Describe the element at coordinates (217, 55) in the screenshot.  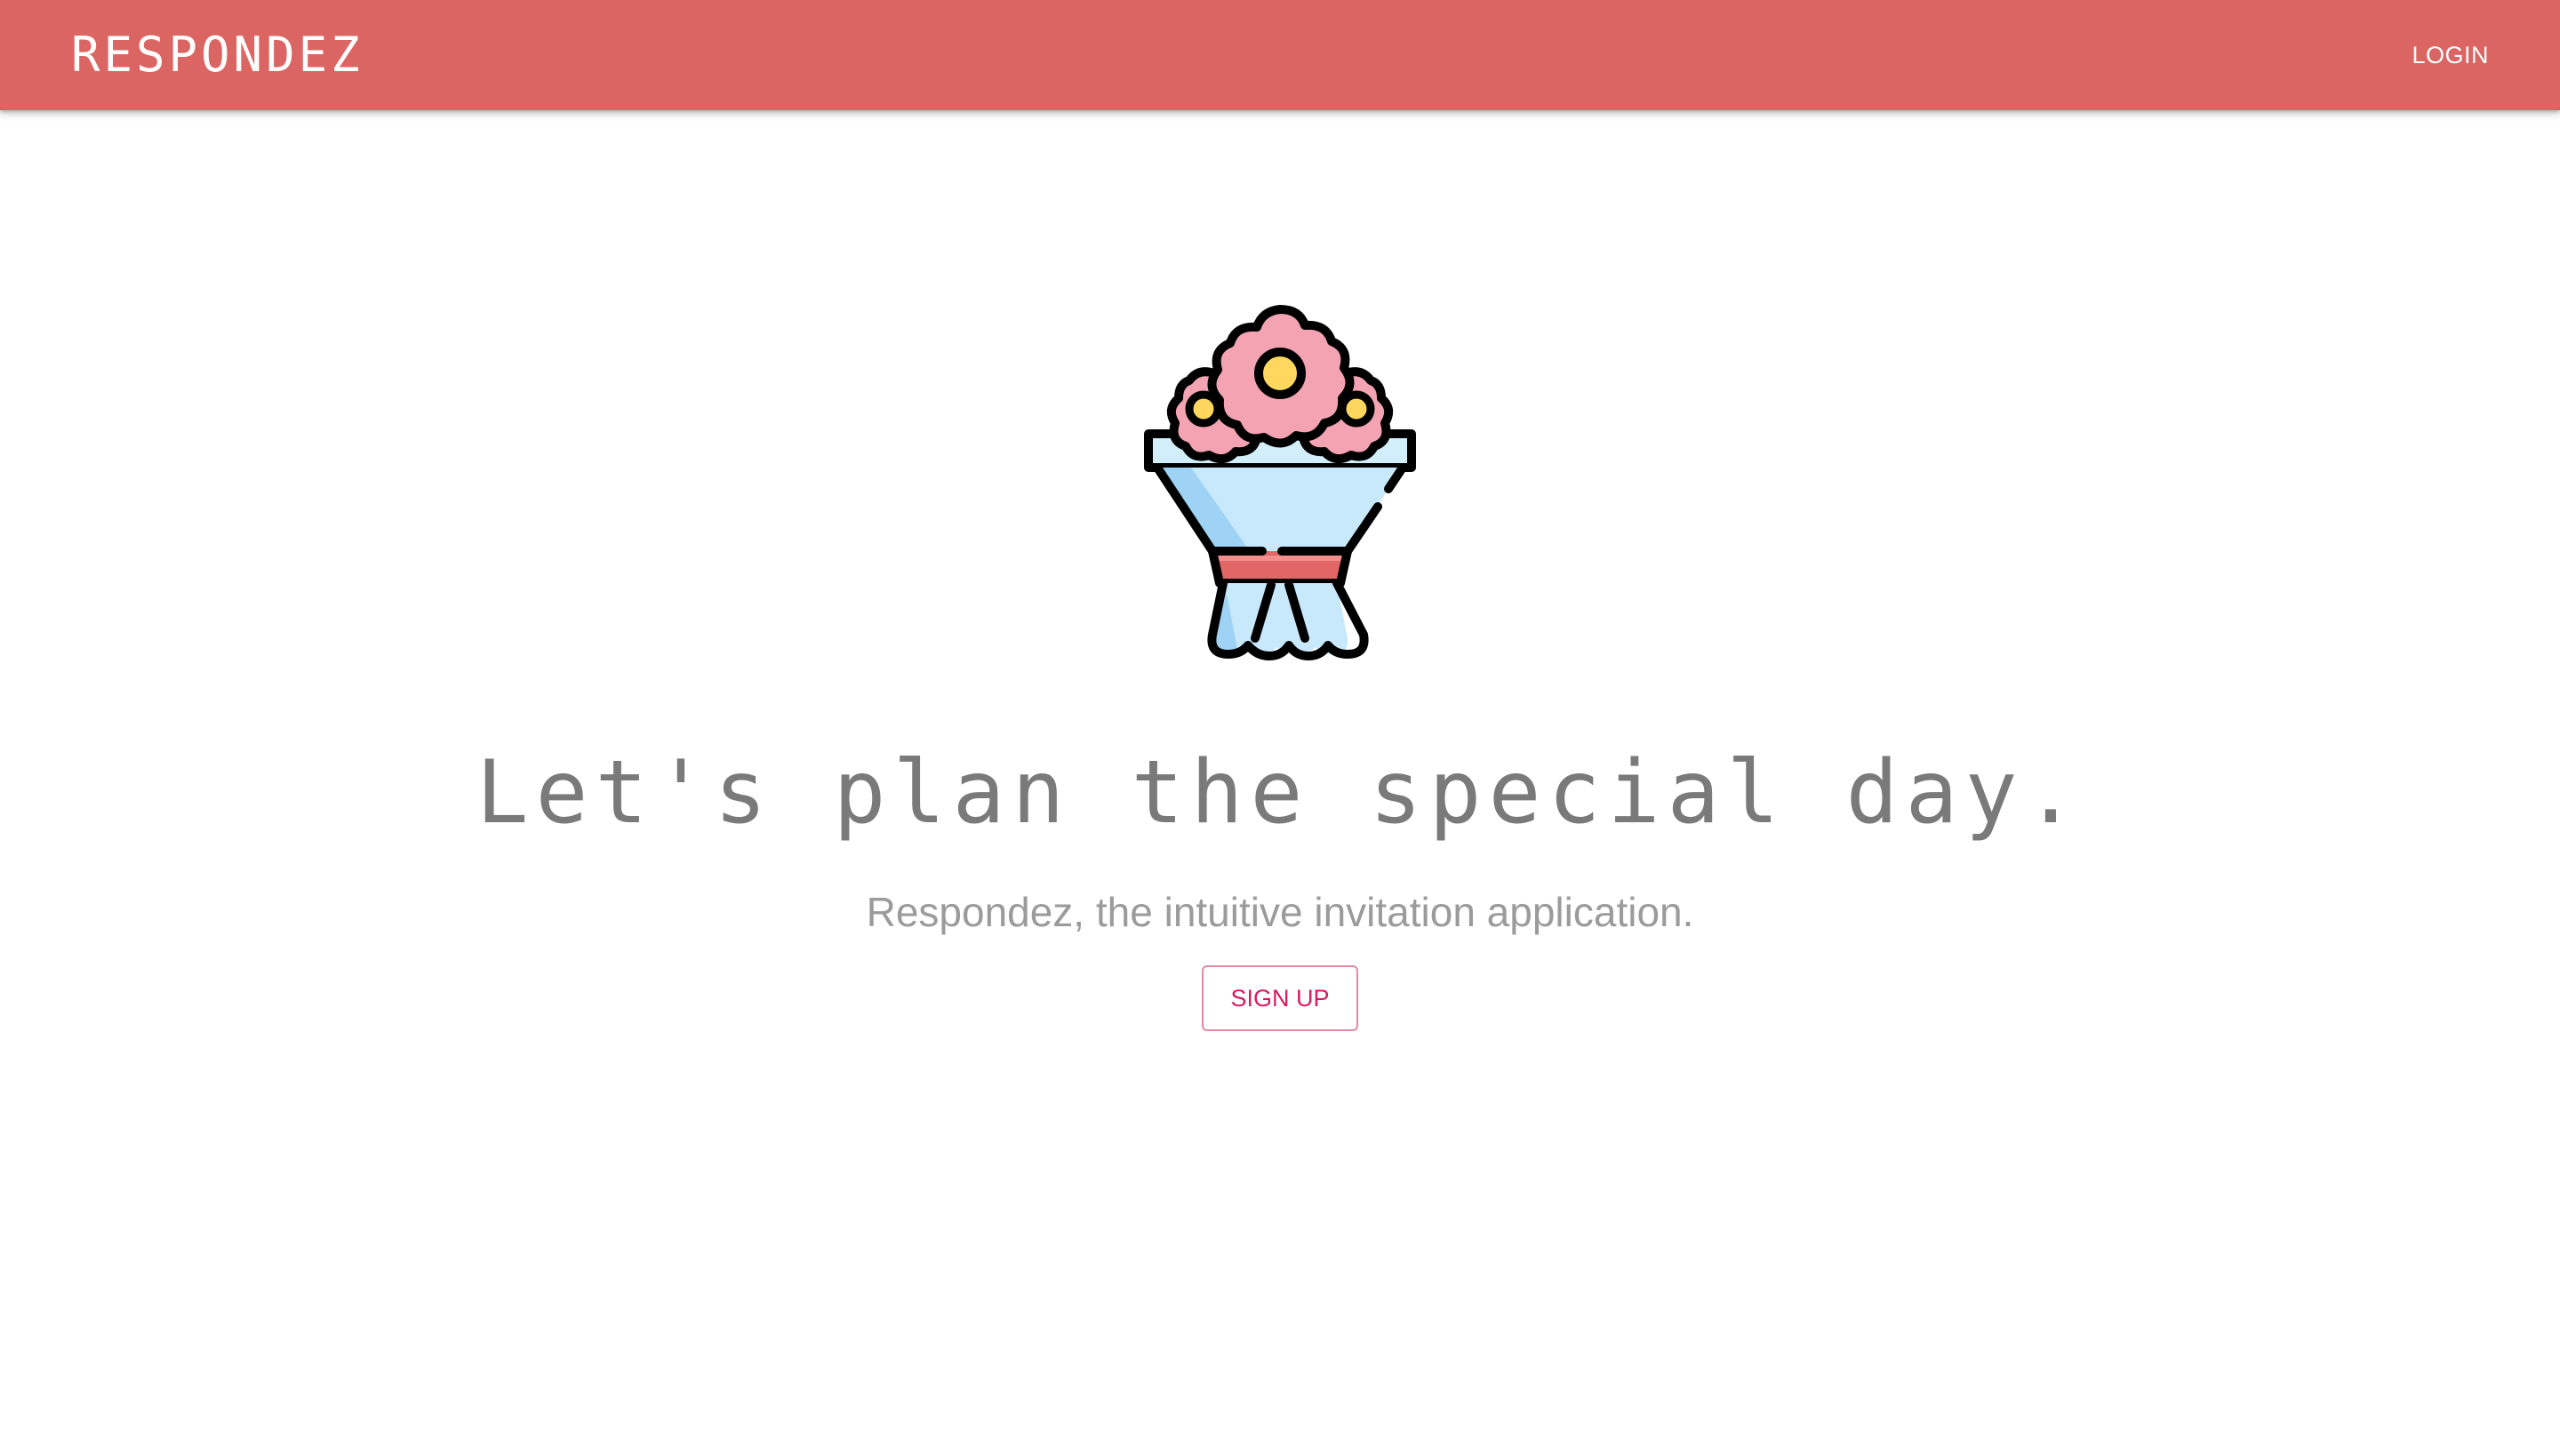
I see `brand-logo: RESPONDEZ` at that location.